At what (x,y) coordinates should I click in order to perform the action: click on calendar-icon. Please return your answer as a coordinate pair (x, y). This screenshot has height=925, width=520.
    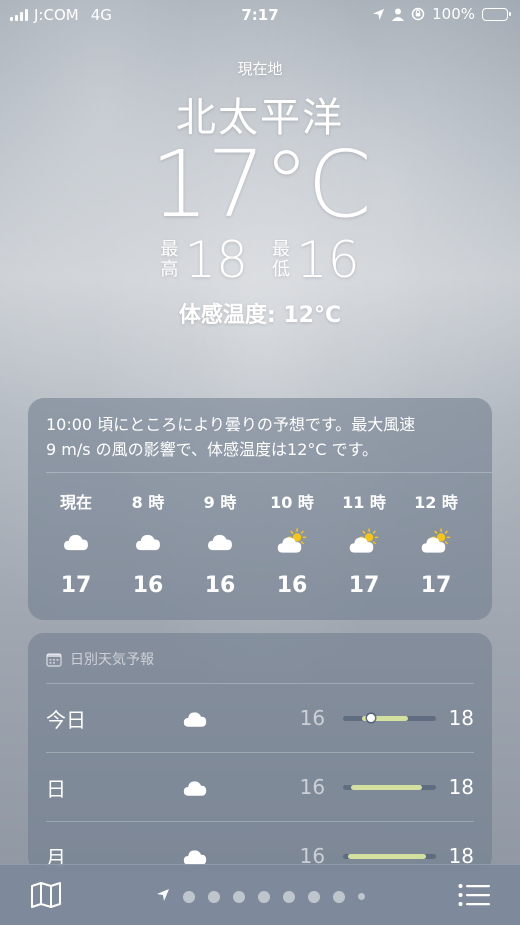
    Looking at the image, I should click on (54, 659).